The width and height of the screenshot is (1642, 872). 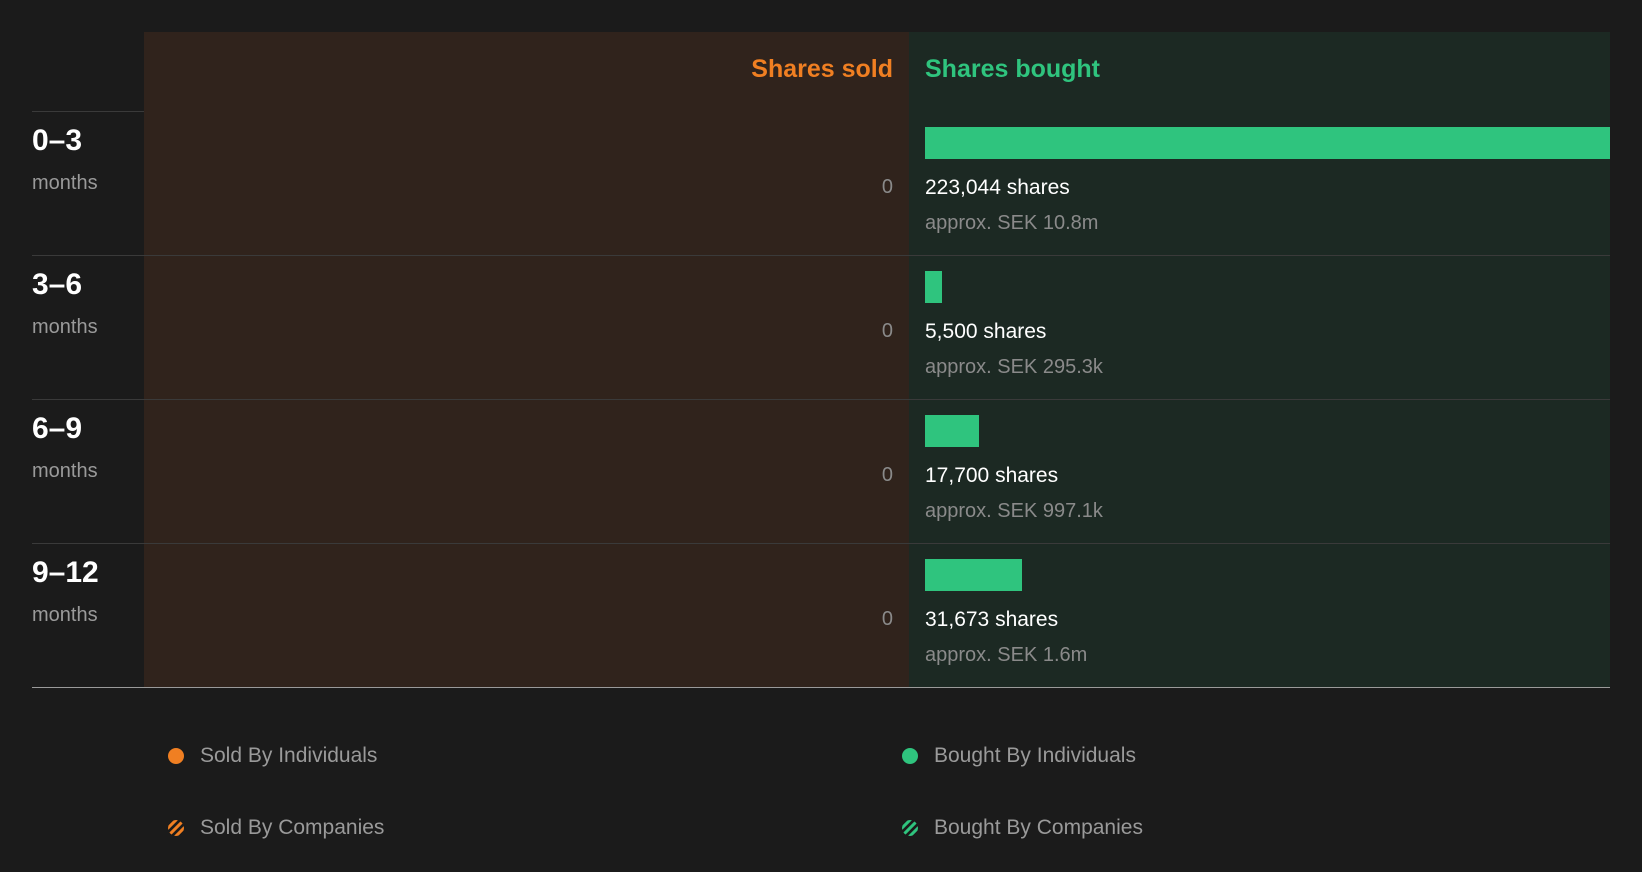 I want to click on bought-approx-value: approx. SEK 295.3k, so click(x=1014, y=367).